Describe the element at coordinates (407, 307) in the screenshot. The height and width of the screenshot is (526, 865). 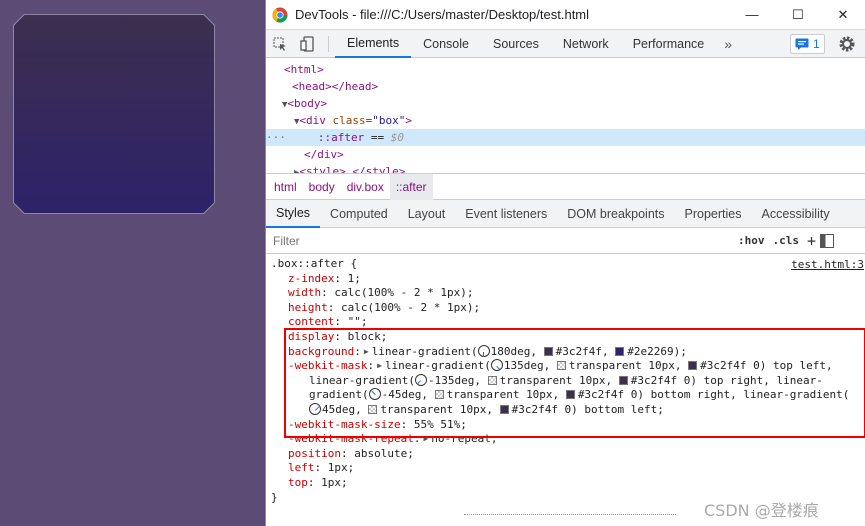
I see `prop-value: calc(100% - 2 * 1px);` at that location.